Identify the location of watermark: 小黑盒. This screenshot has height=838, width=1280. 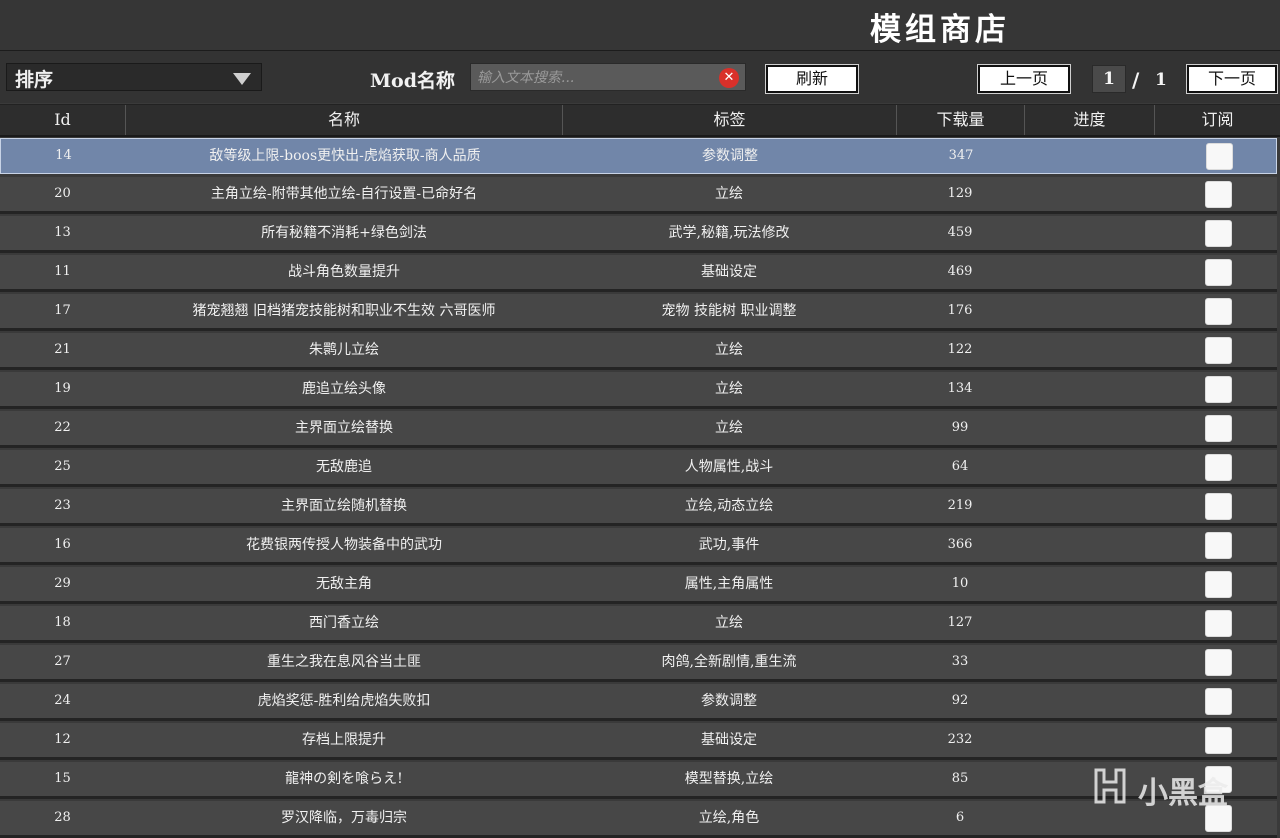
(1168, 787).